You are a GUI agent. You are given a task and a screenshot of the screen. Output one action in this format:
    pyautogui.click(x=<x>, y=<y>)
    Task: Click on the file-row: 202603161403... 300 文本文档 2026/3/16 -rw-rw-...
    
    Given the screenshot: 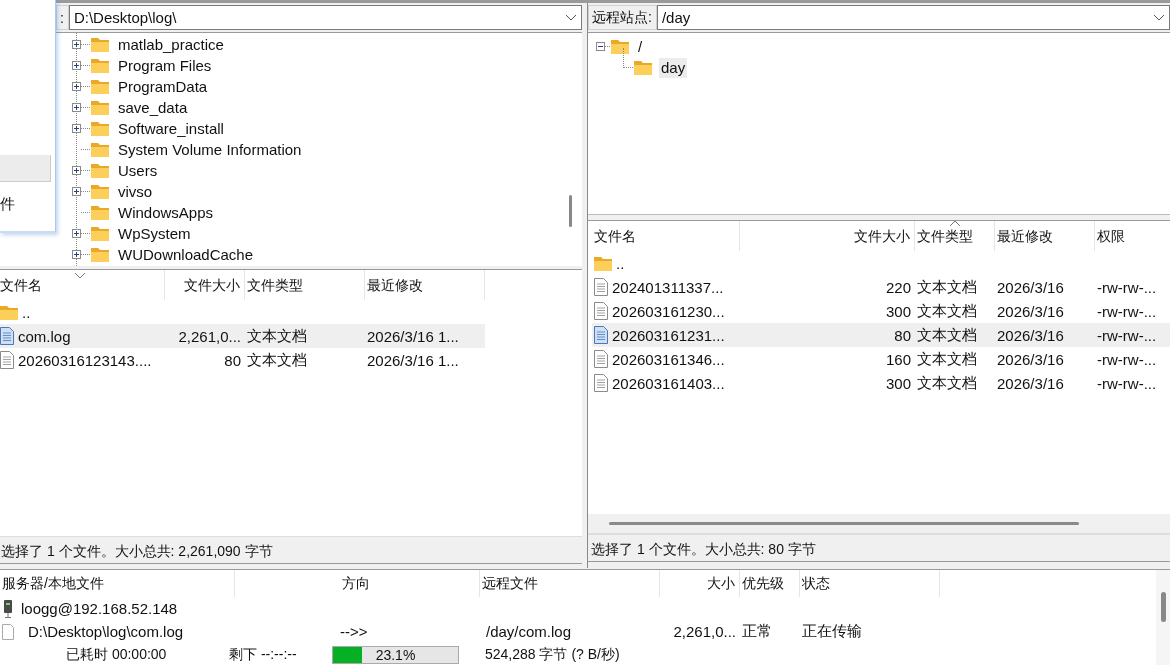 What is the action you would take?
    pyautogui.click(x=881, y=383)
    